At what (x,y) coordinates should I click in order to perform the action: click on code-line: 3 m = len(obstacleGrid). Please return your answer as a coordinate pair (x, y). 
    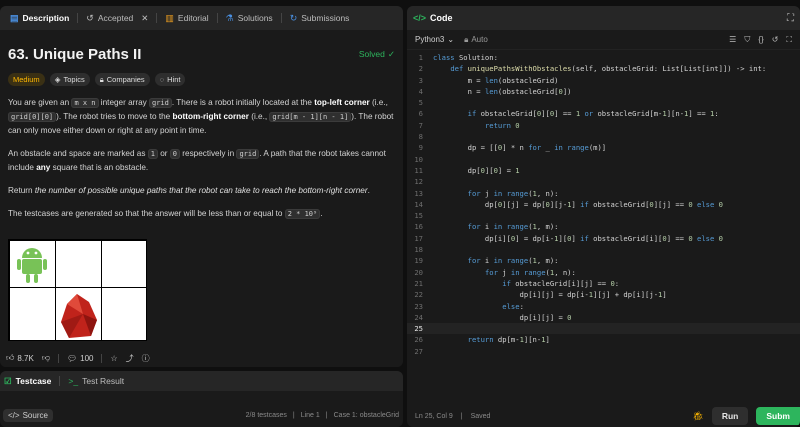
    Looking at the image, I should click on (603, 80).